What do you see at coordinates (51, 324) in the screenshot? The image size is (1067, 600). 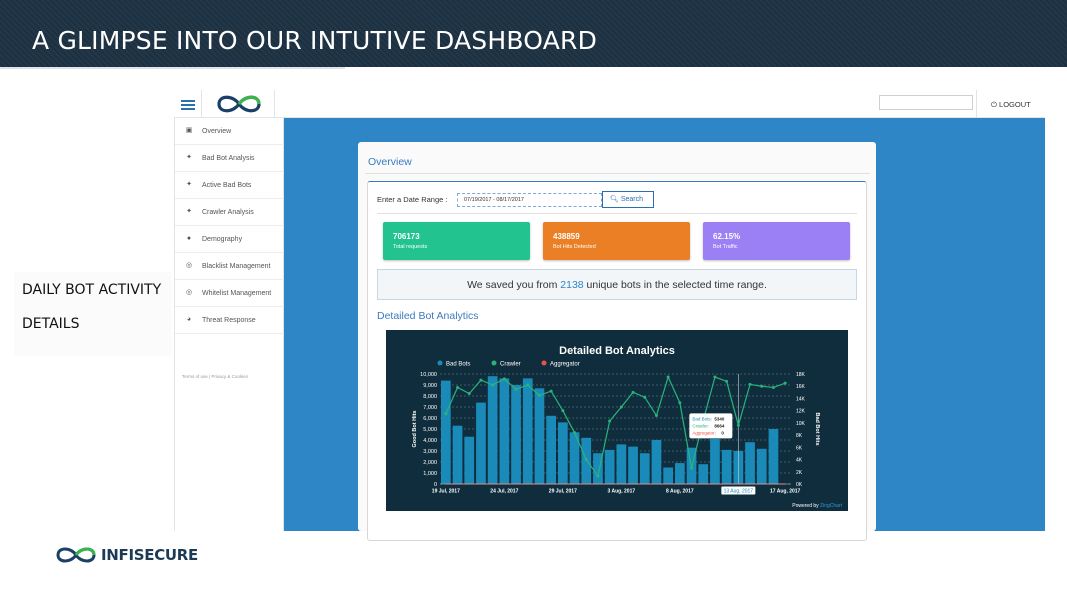 I see `caption-line-2: DETAILS` at bounding box center [51, 324].